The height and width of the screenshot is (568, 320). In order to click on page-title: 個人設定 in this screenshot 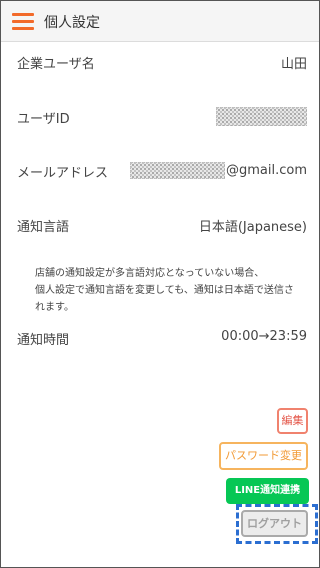, I will do `click(72, 23)`.